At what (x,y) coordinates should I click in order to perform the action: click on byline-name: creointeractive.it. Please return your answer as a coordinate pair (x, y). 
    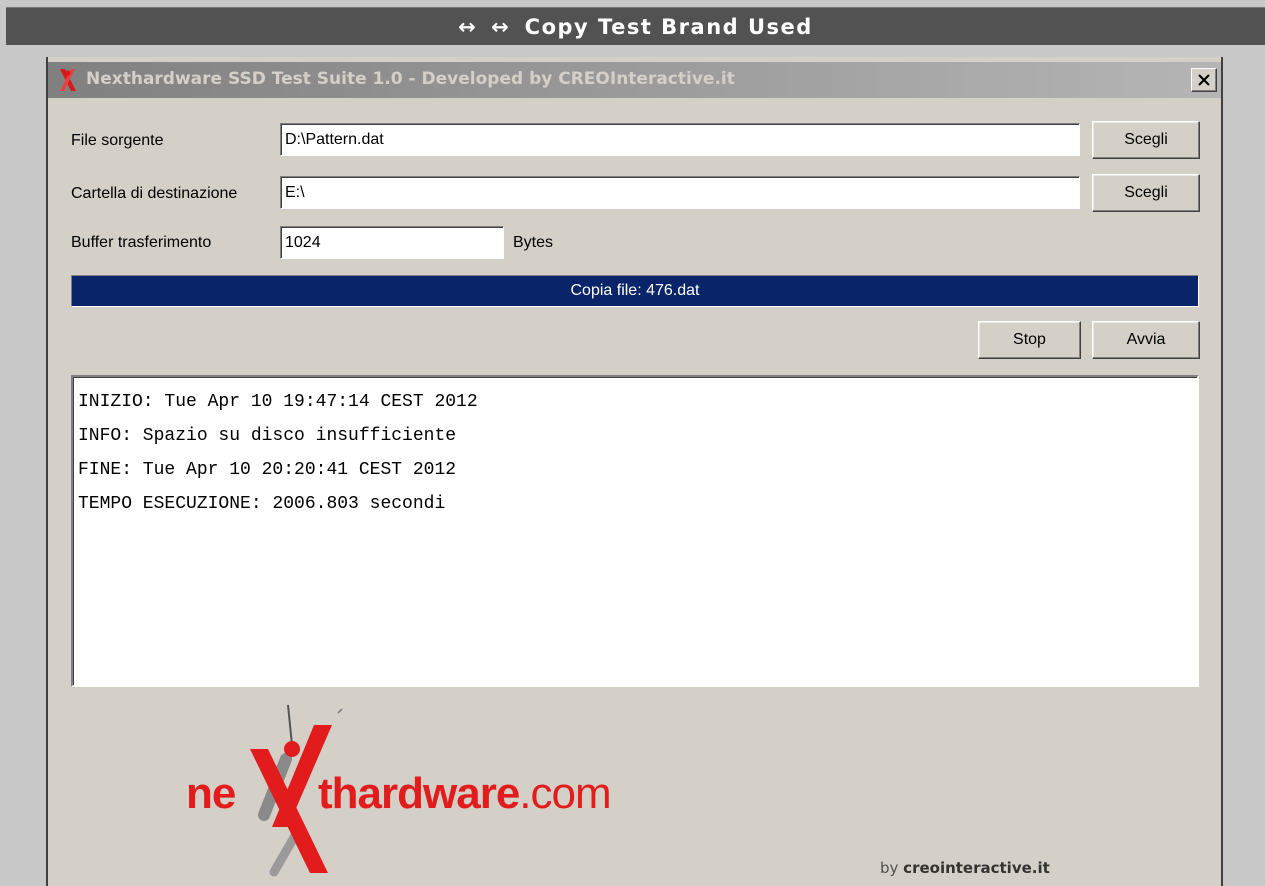
    Looking at the image, I should click on (976, 868).